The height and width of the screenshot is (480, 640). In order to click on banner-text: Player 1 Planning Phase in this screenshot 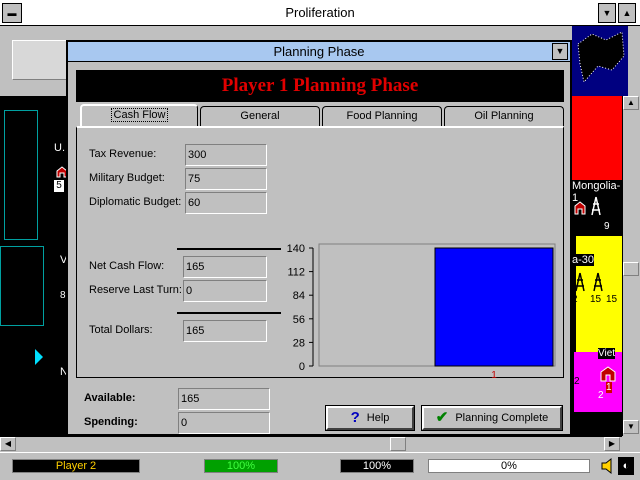, I will do `click(320, 85)`.